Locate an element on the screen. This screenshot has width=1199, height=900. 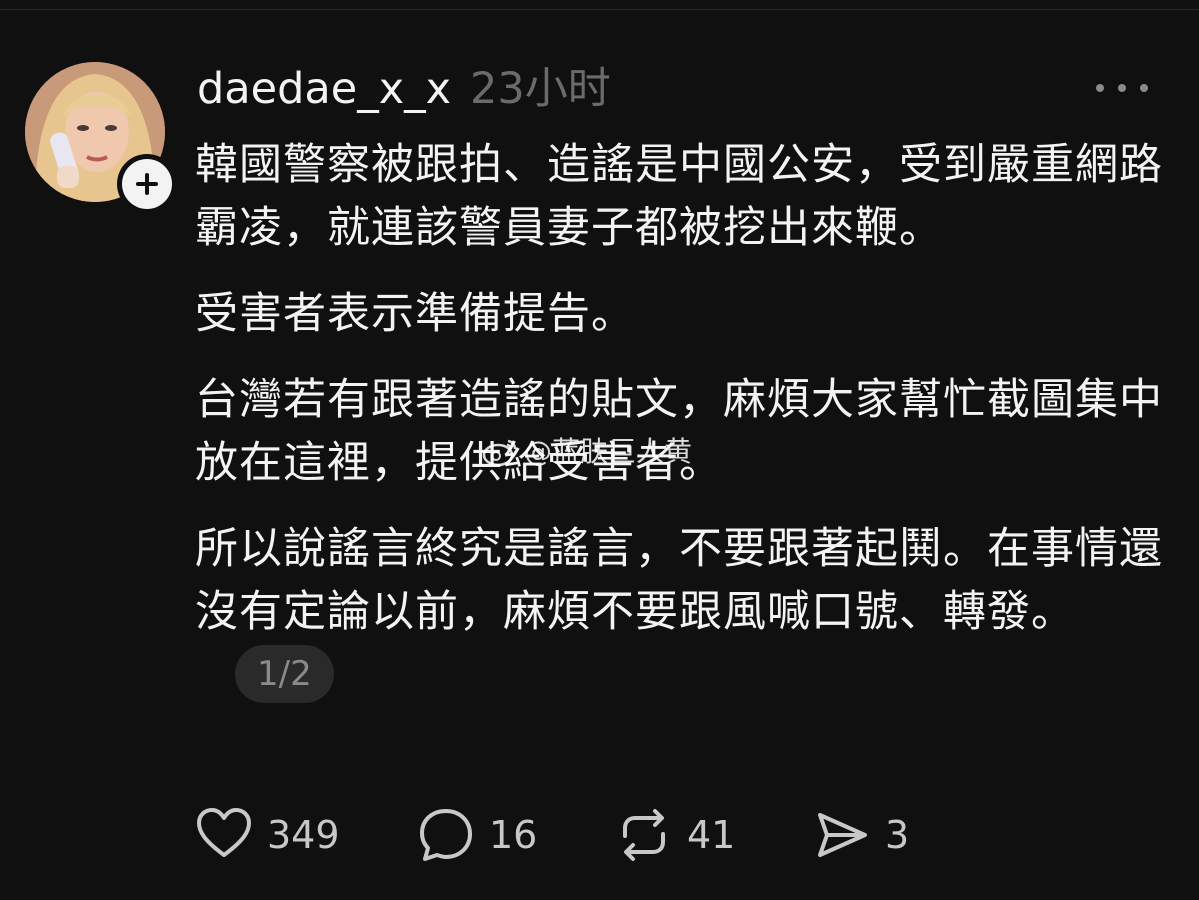
plus-icon is located at coordinates (147, 184).